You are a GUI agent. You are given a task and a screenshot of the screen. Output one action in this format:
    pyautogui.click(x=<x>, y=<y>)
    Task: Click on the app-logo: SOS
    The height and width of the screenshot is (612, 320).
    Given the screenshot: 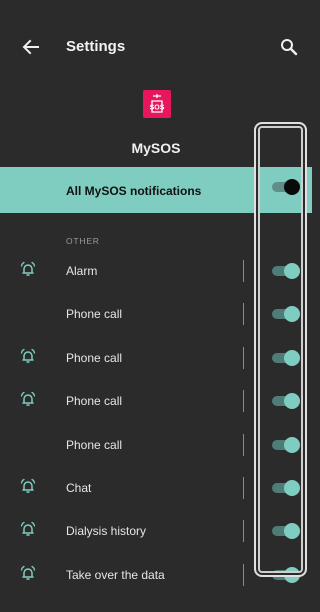 What is the action you would take?
    pyautogui.click(x=157, y=104)
    